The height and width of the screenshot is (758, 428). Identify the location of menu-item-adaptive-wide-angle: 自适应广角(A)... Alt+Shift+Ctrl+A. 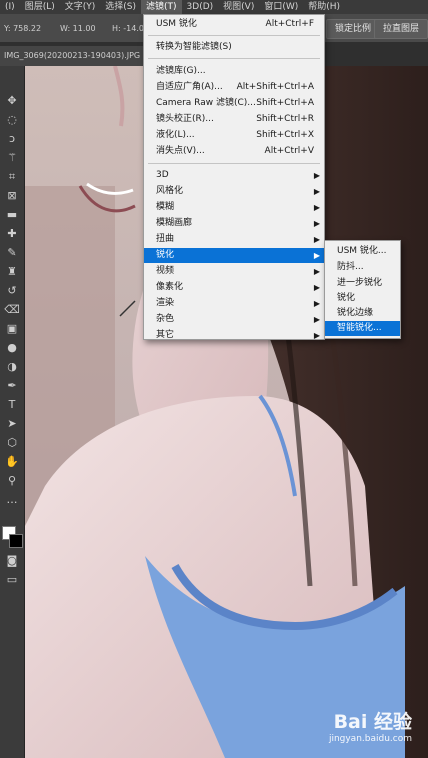
(234, 87).